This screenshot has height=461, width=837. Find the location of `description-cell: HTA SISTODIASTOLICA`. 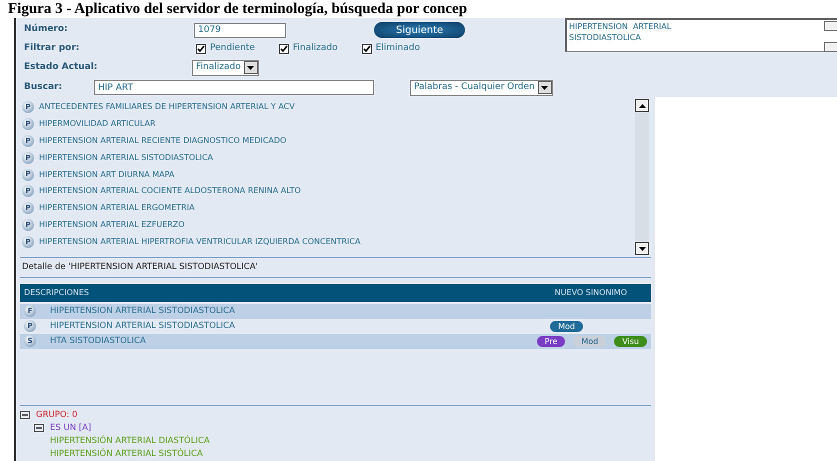

description-cell: HTA SISTODIASTOLICA is located at coordinates (98, 341).